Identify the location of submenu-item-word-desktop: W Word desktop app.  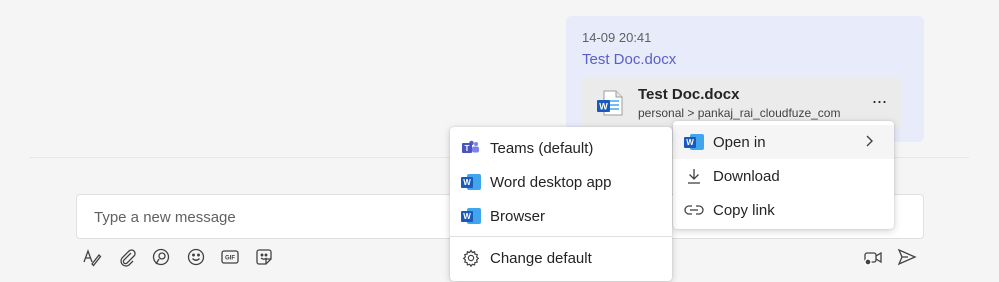
(561, 182).